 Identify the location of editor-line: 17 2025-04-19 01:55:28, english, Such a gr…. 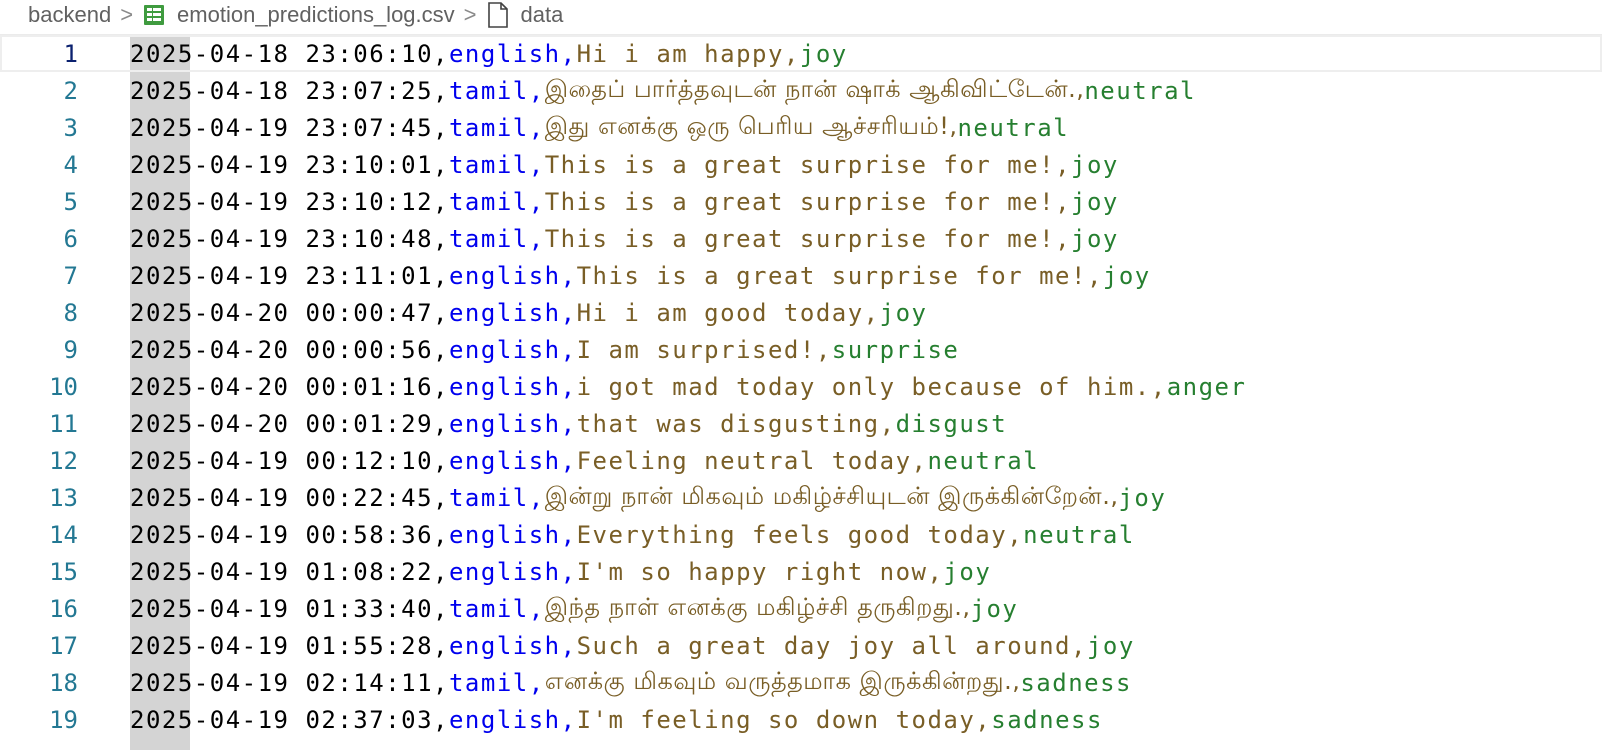
(801, 645).